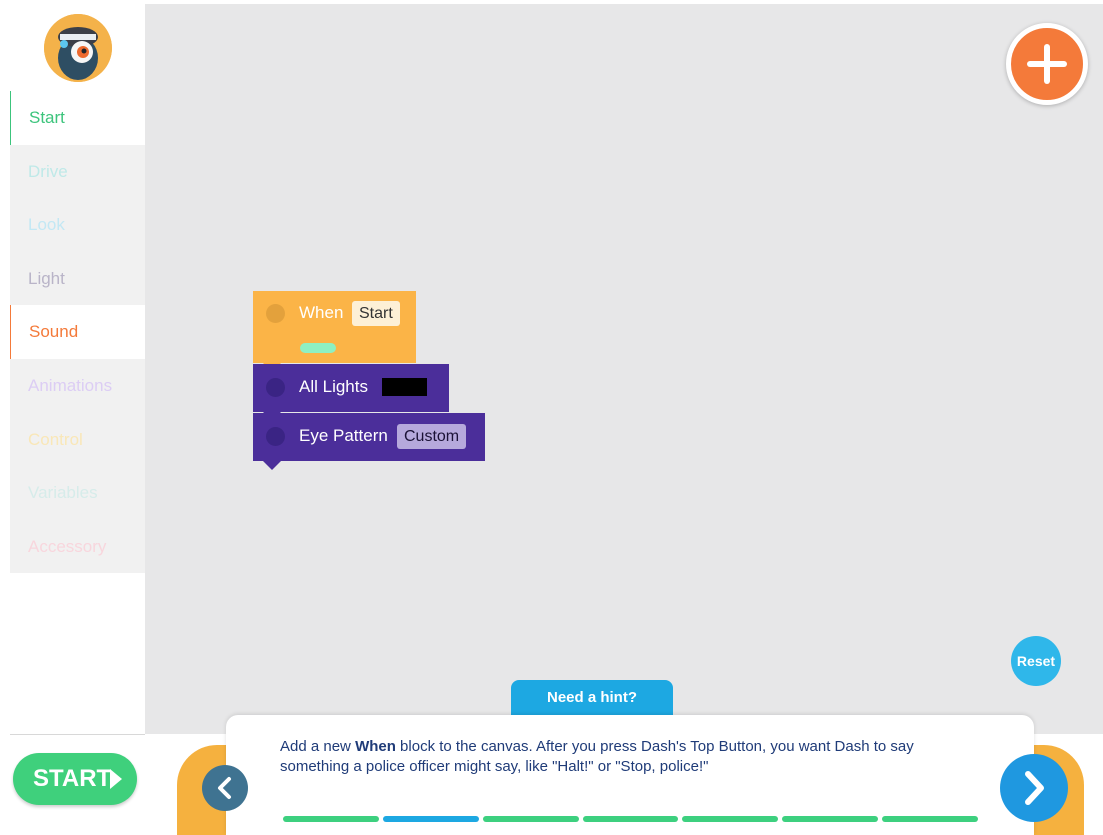 The width and height of the screenshot is (1103, 835). Describe the element at coordinates (376, 313) in the screenshot. I see `when-trigger-select: Start` at that location.